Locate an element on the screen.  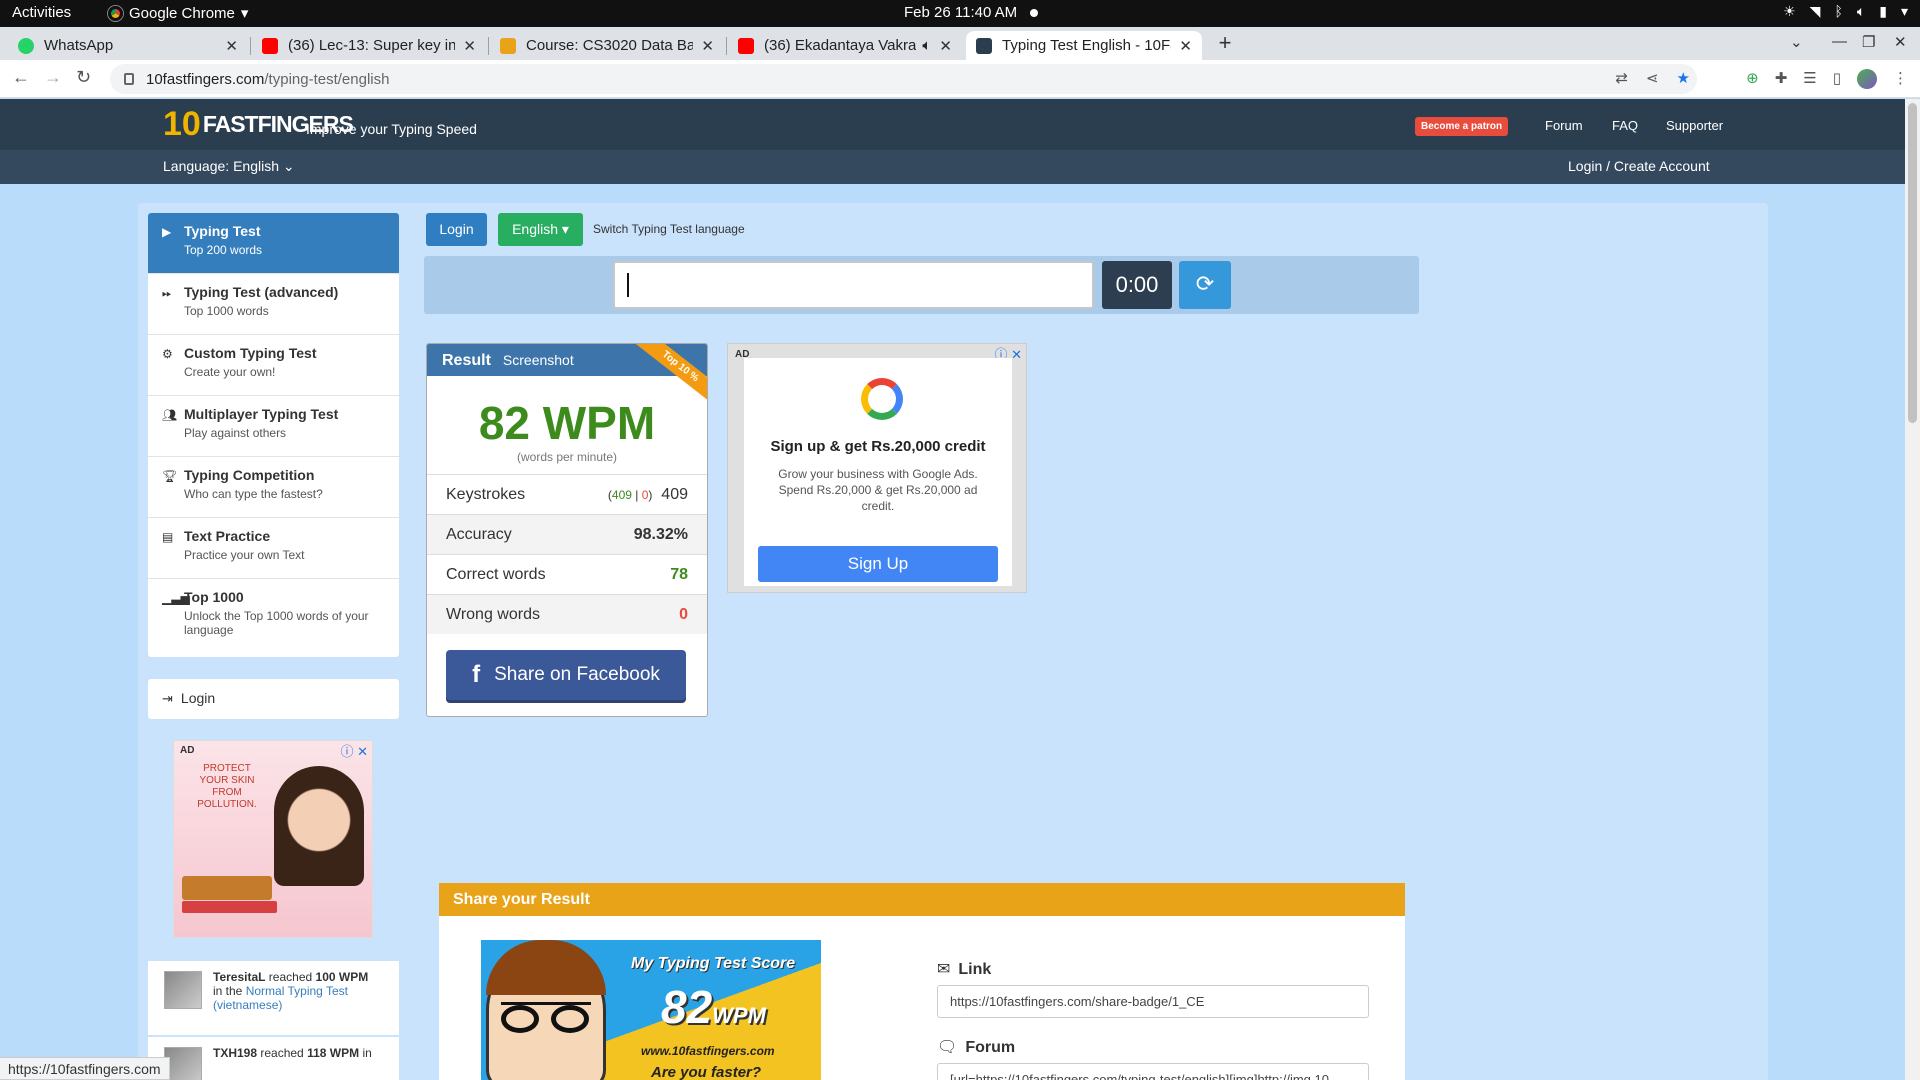
ad-skincare: AD ⓘ ✕ PROTECT YOUR SKIN FROM POLLUTION. is located at coordinates (273, 839).